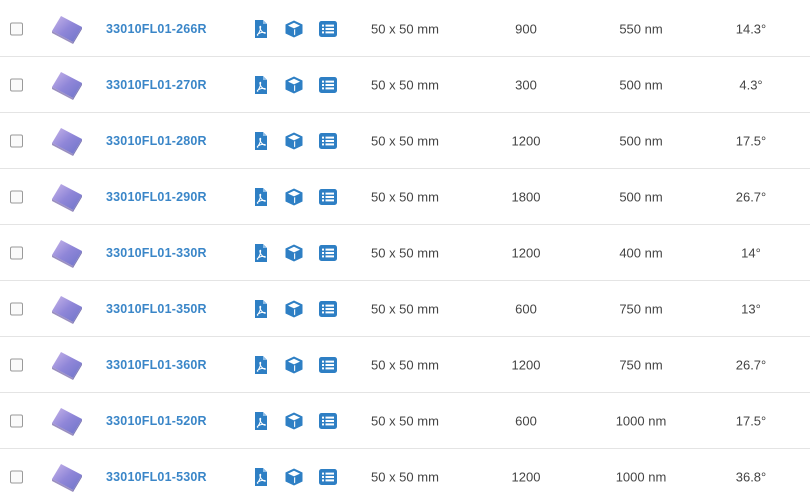 The height and width of the screenshot is (502, 810). I want to click on part-number-link: 33010FL01-270R, so click(156, 85).